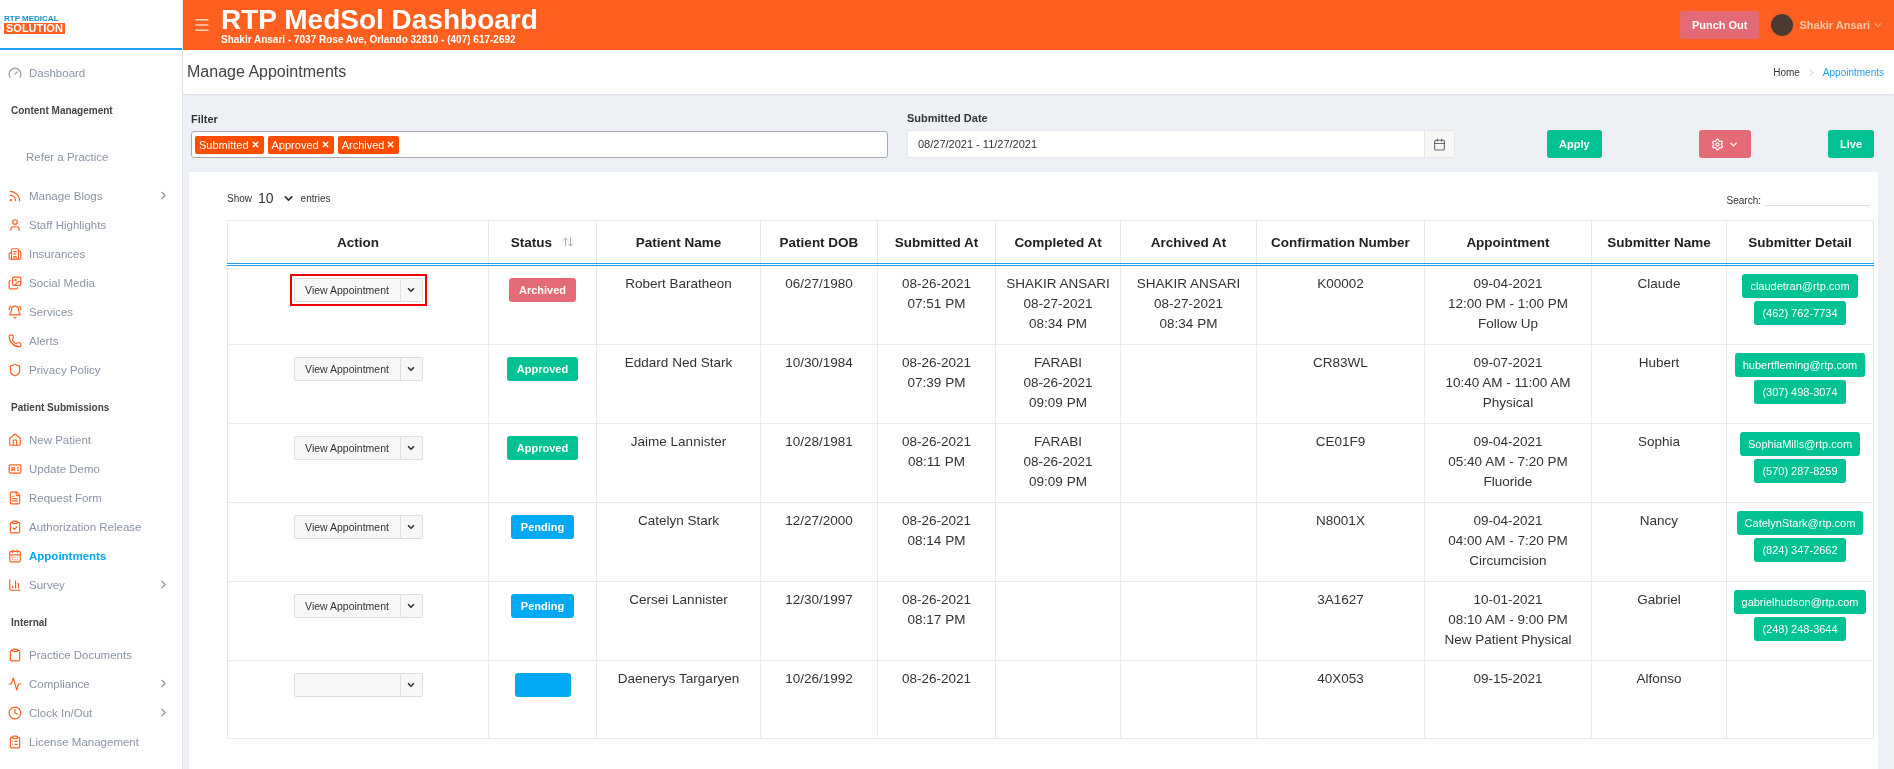 This screenshot has width=1894, height=769. What do you see at coordinates (91, 195) in the screenshot?
I see `sidebar-item: Manage Blogs` at bounding box center [91, 195].